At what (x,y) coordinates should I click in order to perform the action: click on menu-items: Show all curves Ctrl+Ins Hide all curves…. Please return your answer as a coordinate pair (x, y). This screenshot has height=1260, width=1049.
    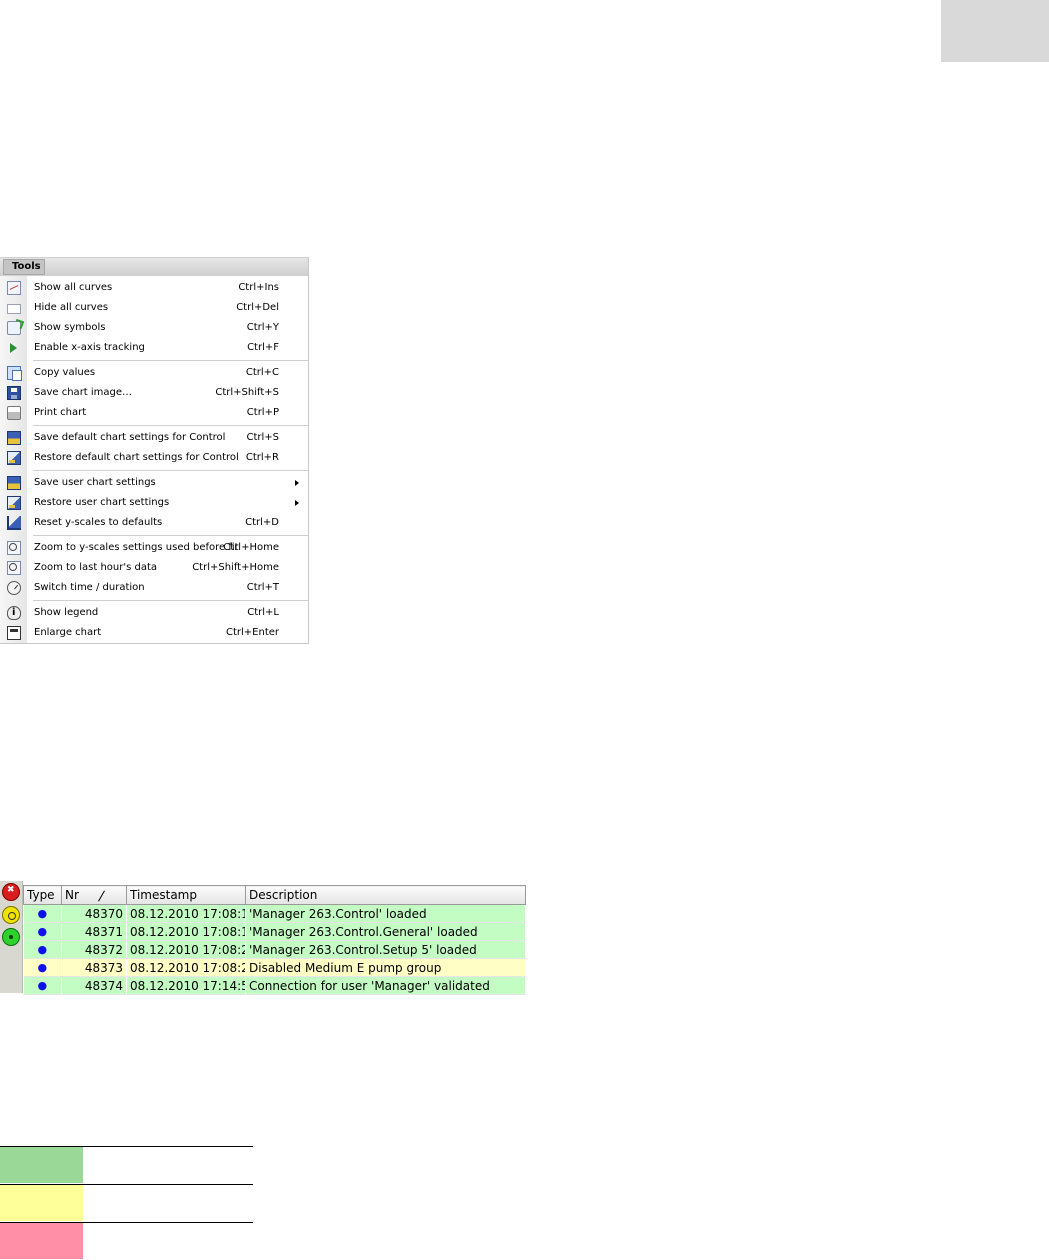
    Looking at the image, I should click on (154, 460).